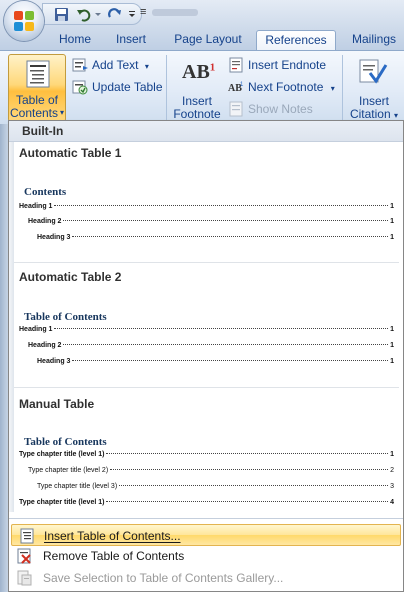 The image size is (404, 592). I want to click on show-notes-label: Show Notes, so click(280, 109).